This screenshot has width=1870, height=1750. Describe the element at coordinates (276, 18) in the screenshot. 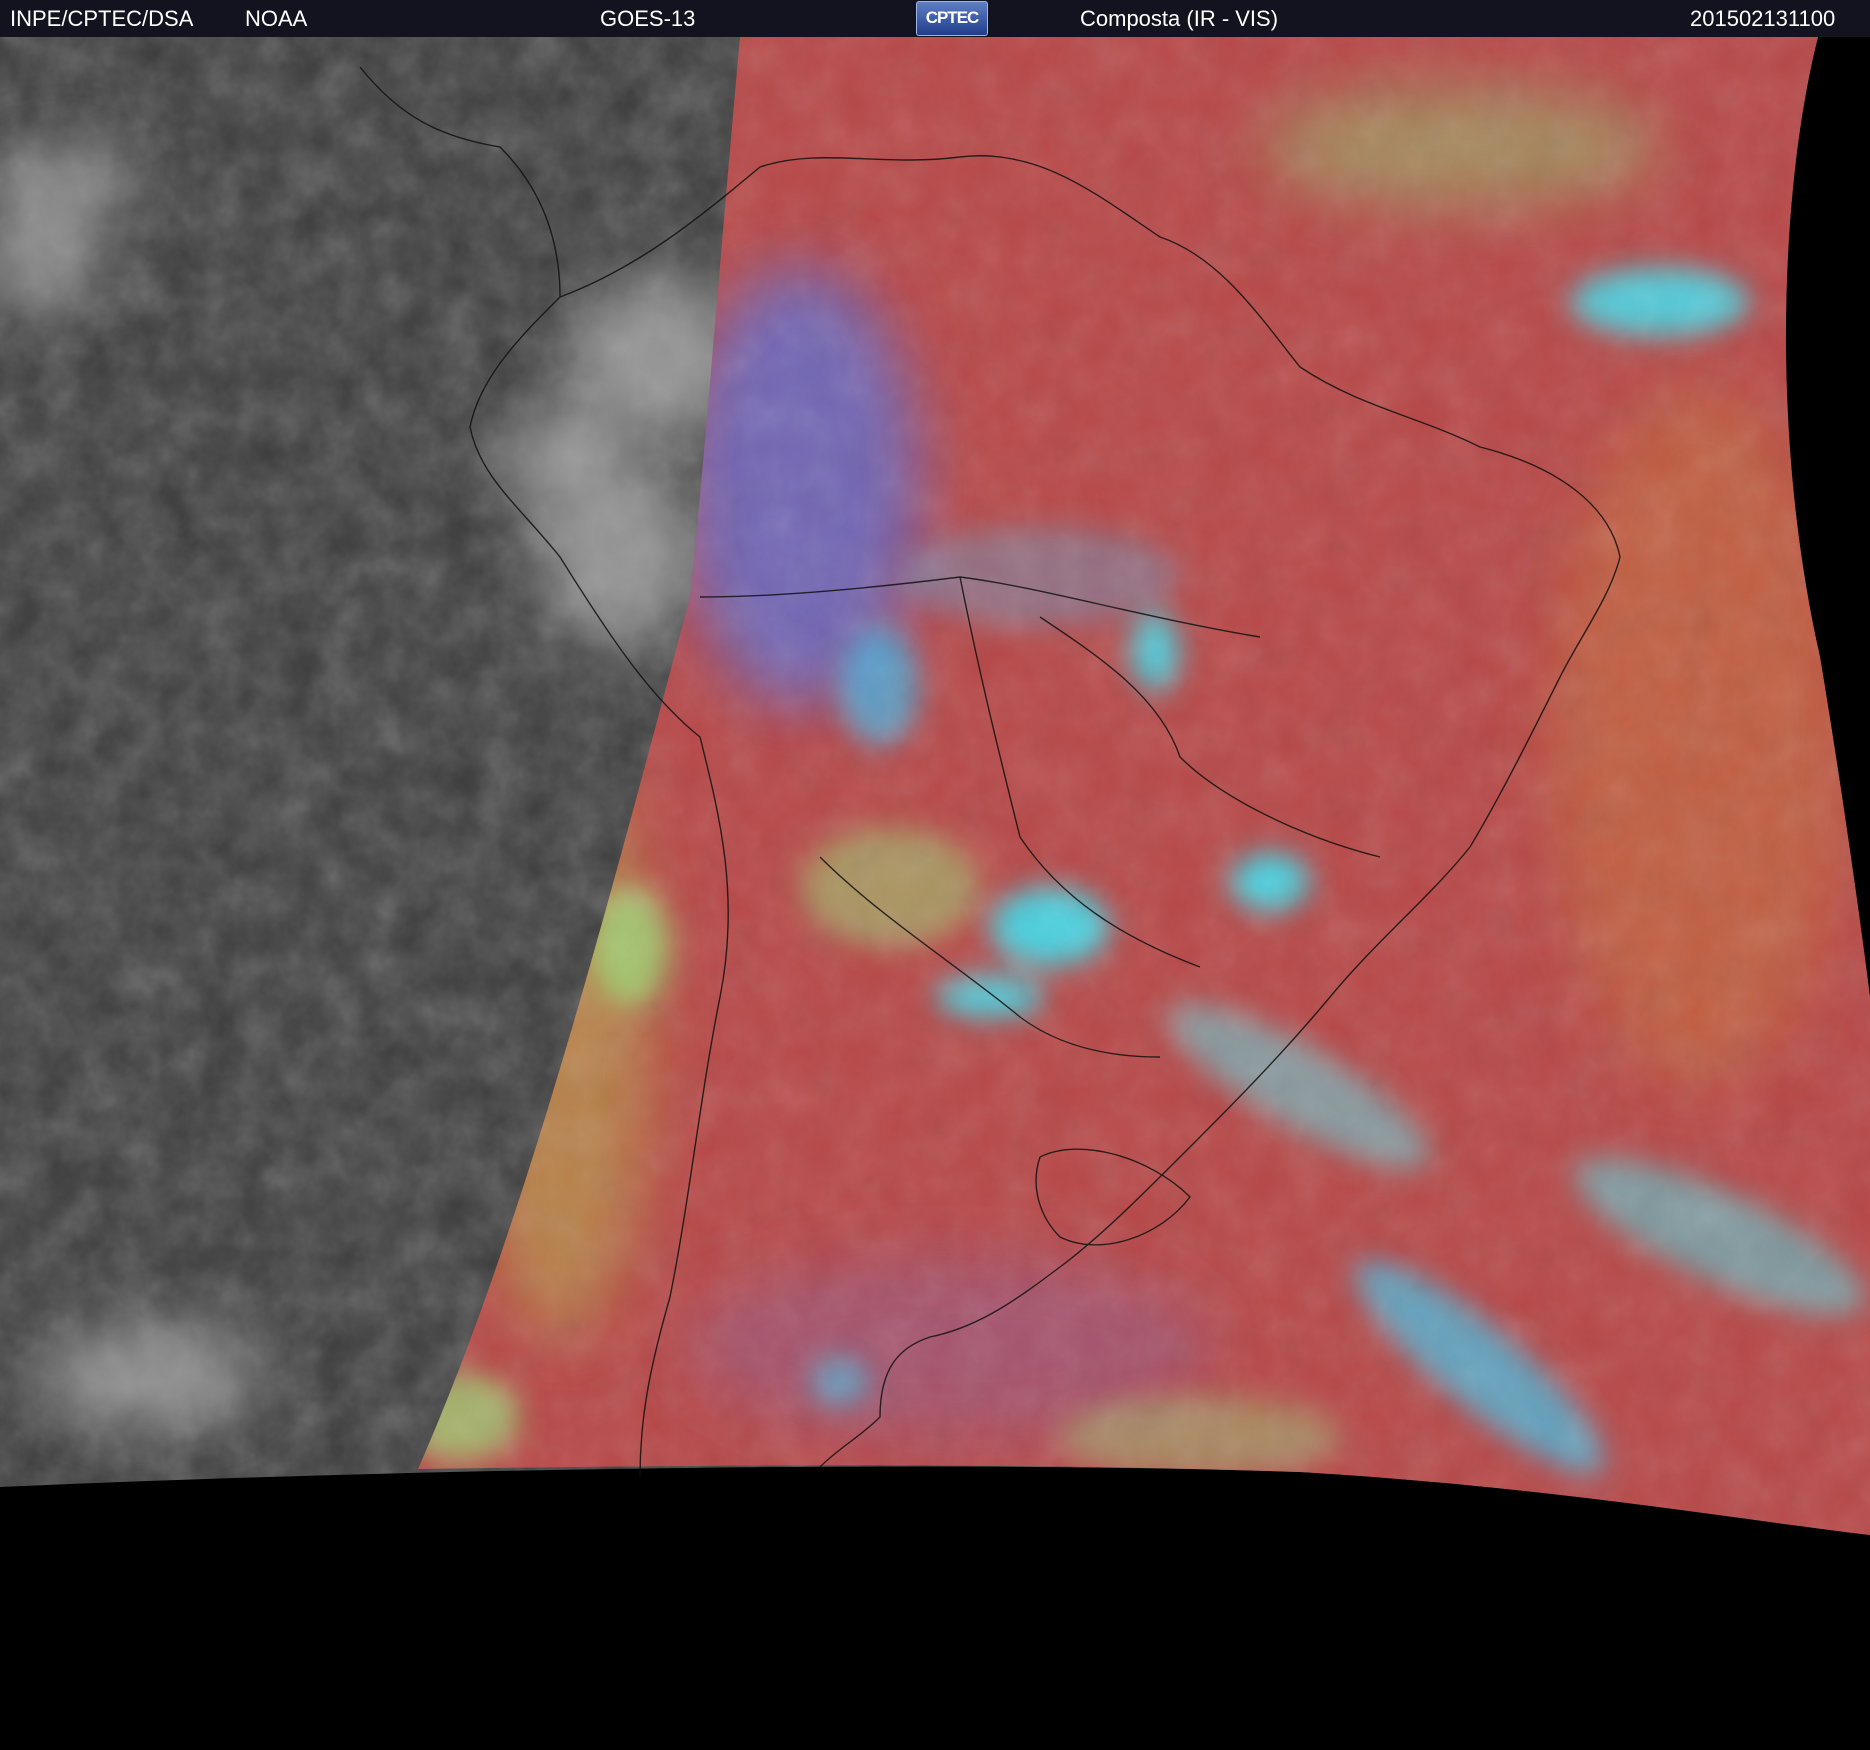

I see `partner-label: NOAA` at that location.